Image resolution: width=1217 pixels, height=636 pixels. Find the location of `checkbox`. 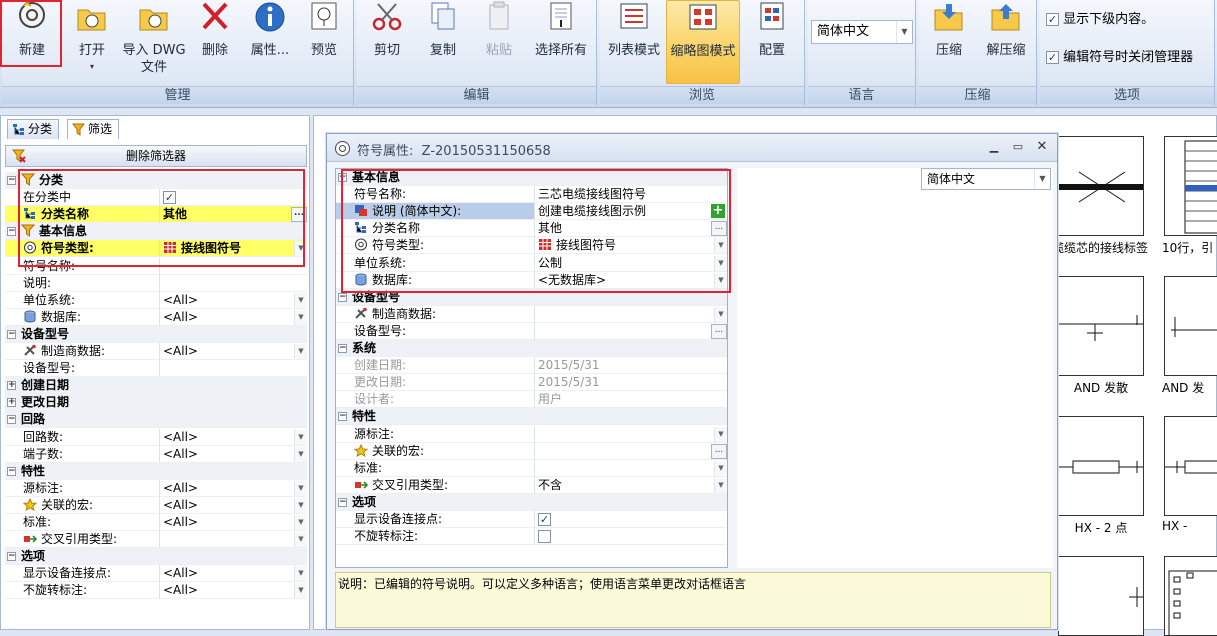

checkbox is located at coordinates (544, 537).